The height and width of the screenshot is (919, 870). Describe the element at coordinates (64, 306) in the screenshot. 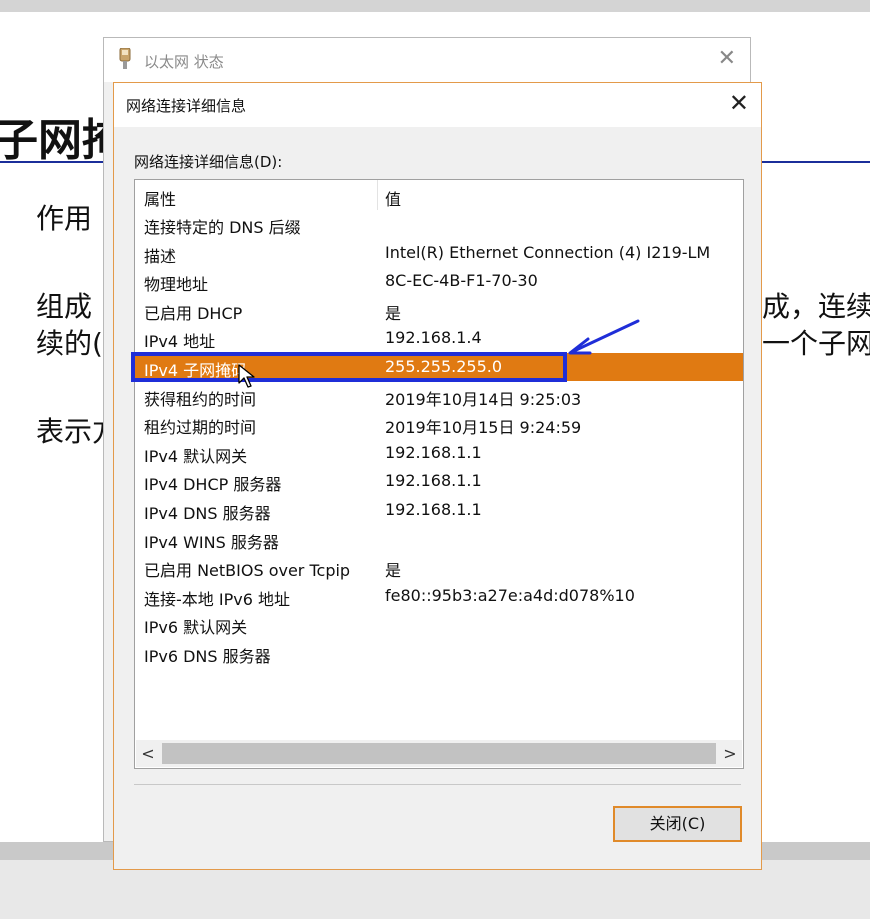

I see `slide-text-composition: 组成` at that location.